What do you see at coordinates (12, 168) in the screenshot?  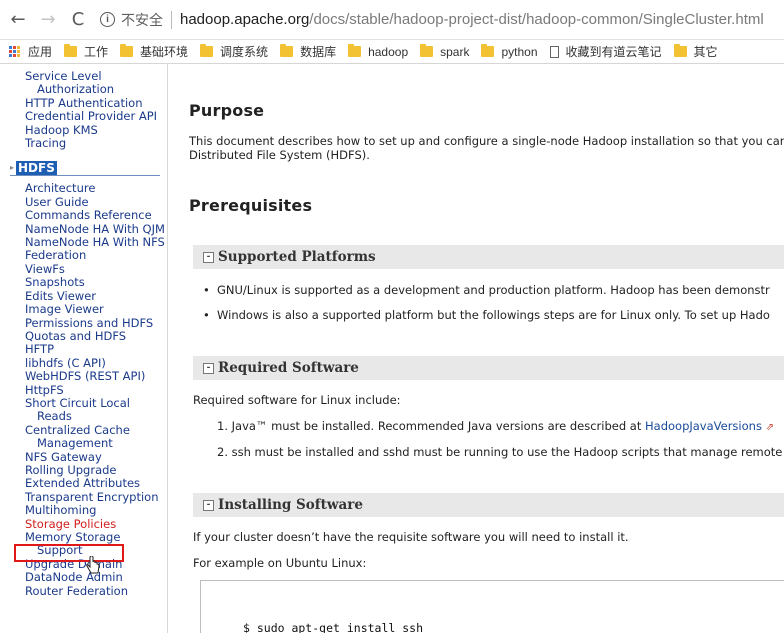 I see `expand-arrow-icon: ▸` at bounding box center [12, 168].